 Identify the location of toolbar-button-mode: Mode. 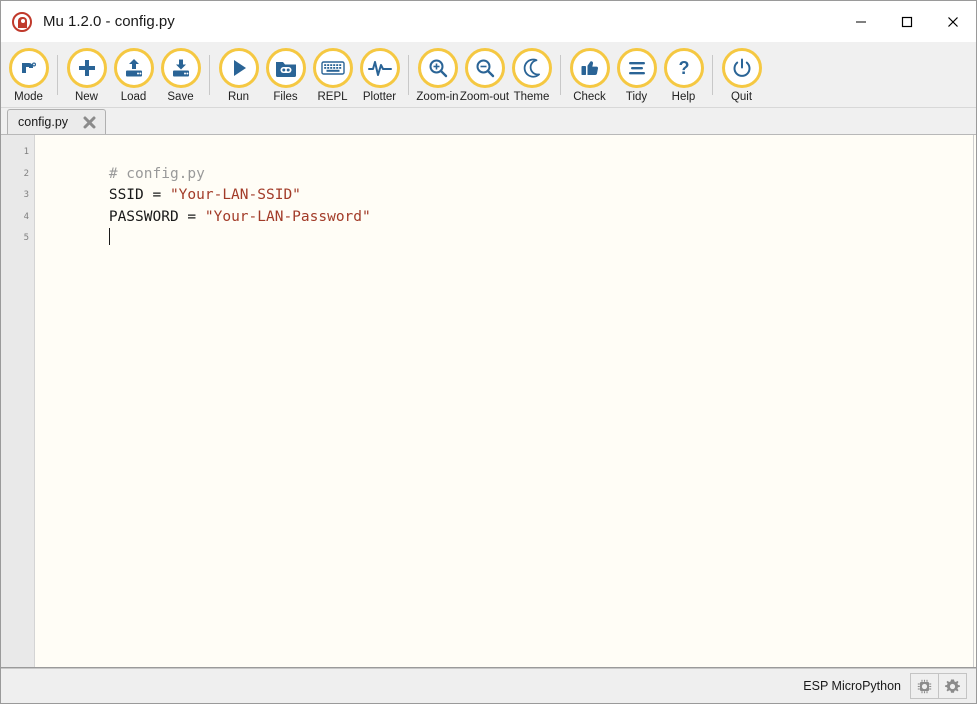
(28, 74).